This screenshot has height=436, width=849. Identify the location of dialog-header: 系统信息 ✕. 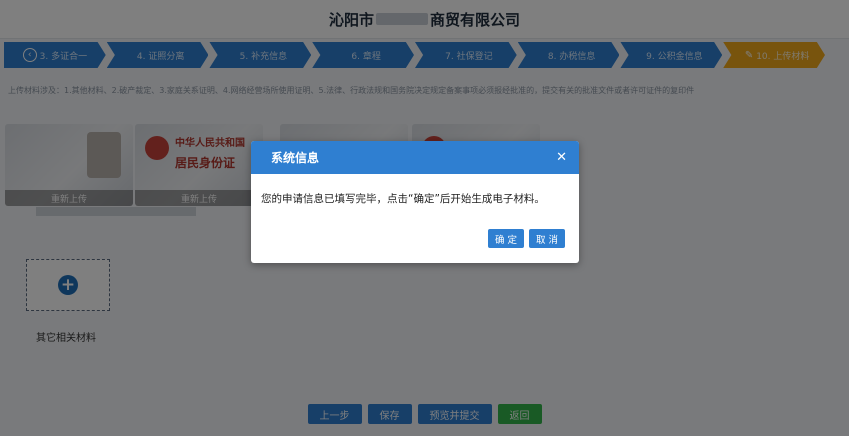
(415, 157).